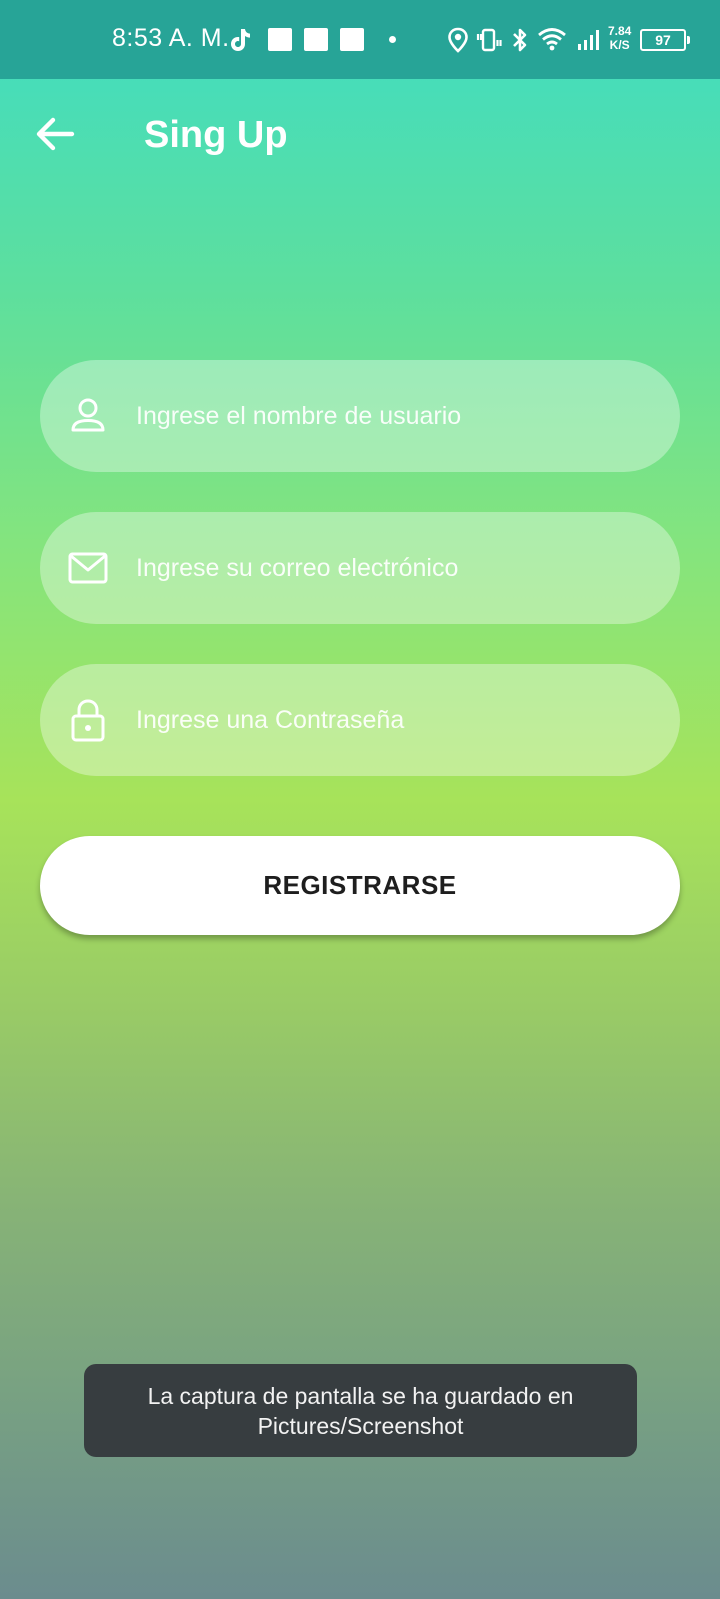 The width and height of the screenshot is (720, 1599). I want to click on back-button, so click(56, 134).